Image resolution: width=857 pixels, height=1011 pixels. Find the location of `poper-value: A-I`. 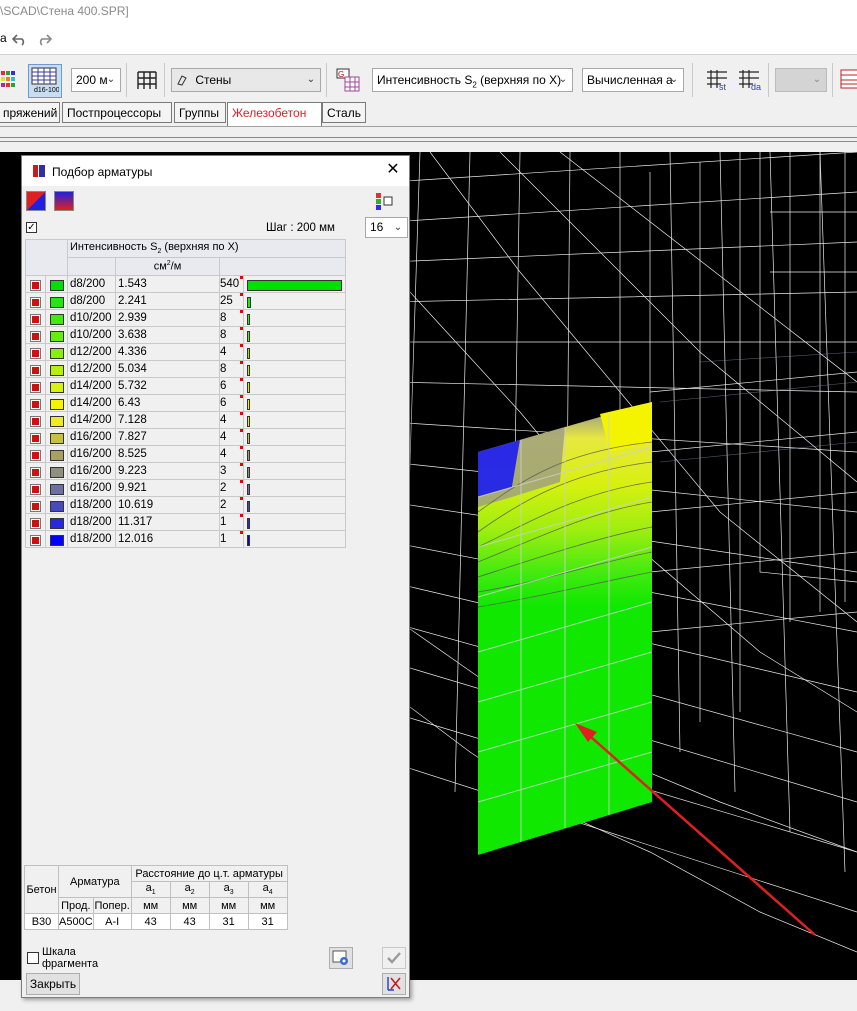

poper-value: A-I is located at coordinates (112, 921).